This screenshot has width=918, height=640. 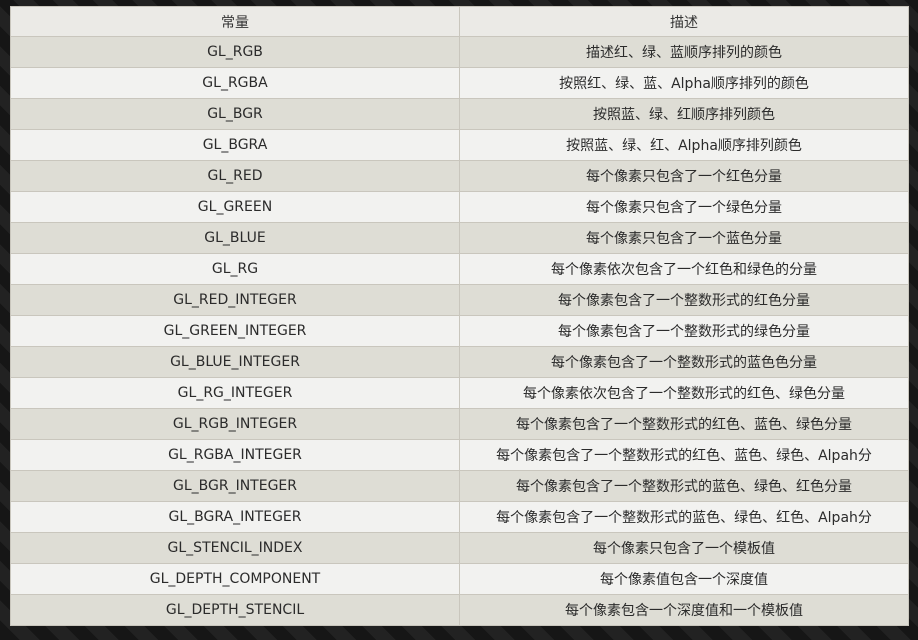 I want to click on description-cell: 每个像素包含一个深度值和一个模板值, so click(x=684, y=610).